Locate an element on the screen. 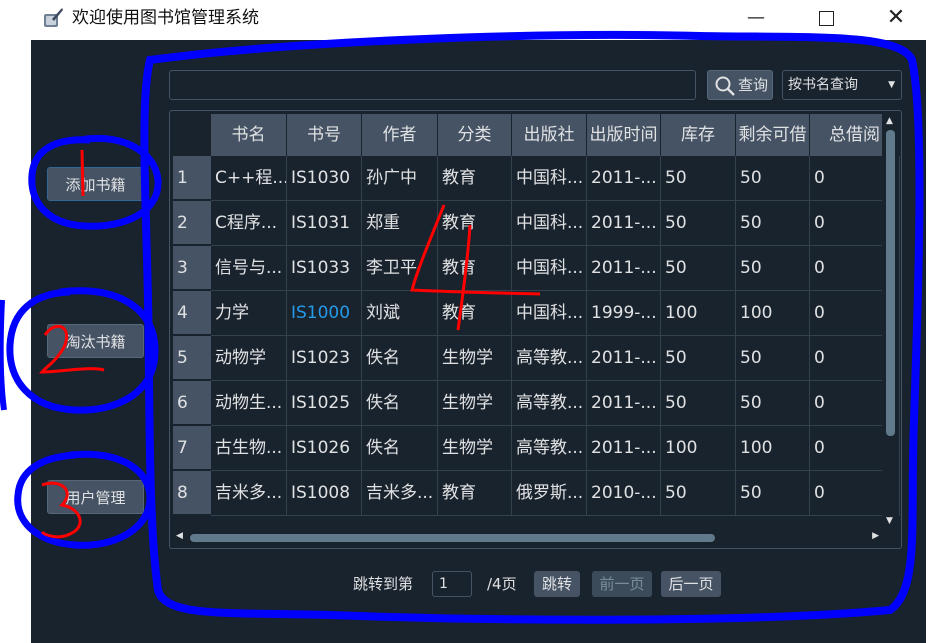 The width and height of the screenshot is (932, 643). table-cell: IS1031 is located at coordinates (324, 223).